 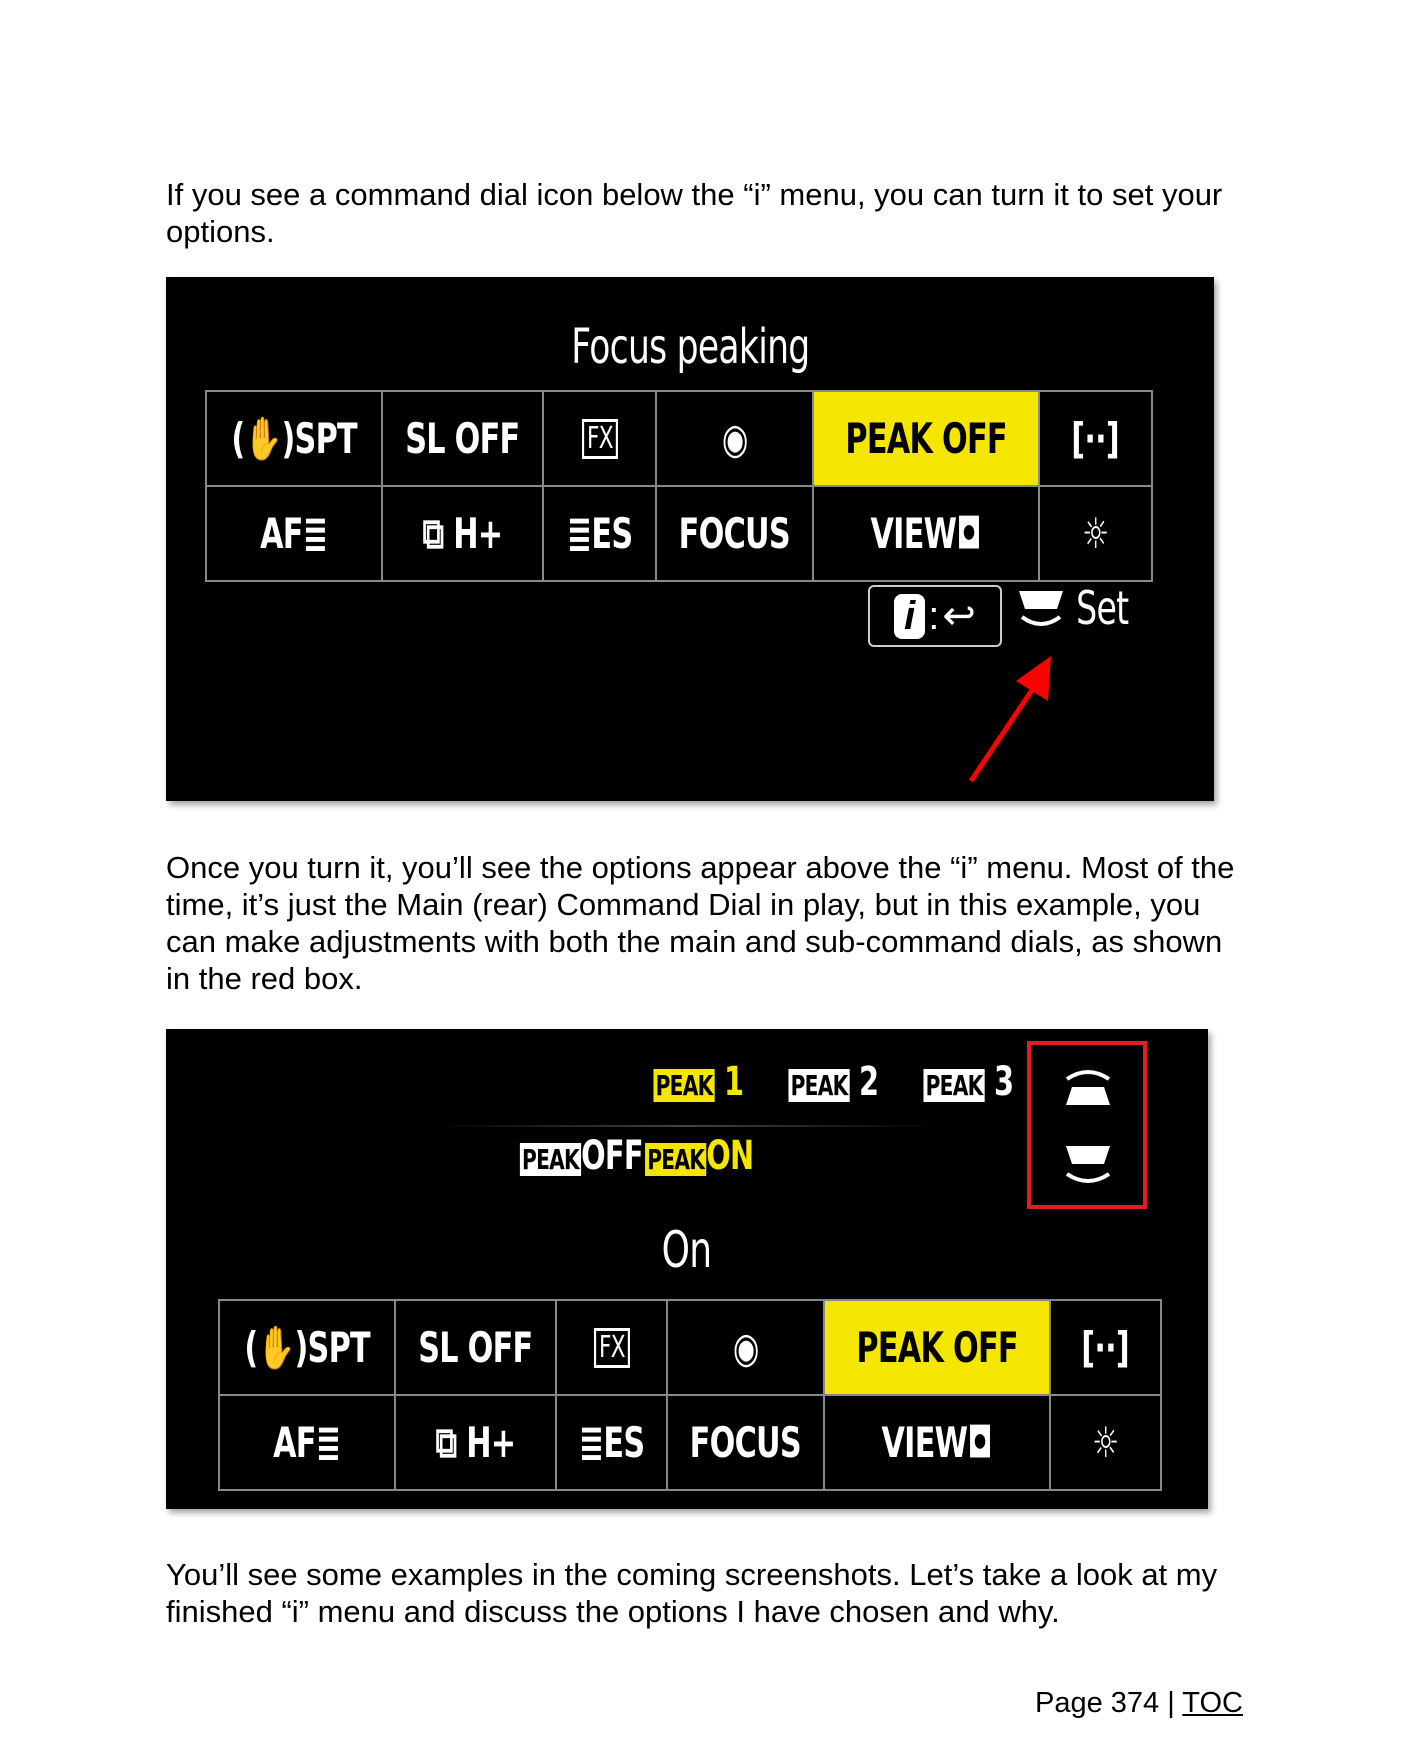 I want to click on red-arrow, so click(x=1009, y=719).